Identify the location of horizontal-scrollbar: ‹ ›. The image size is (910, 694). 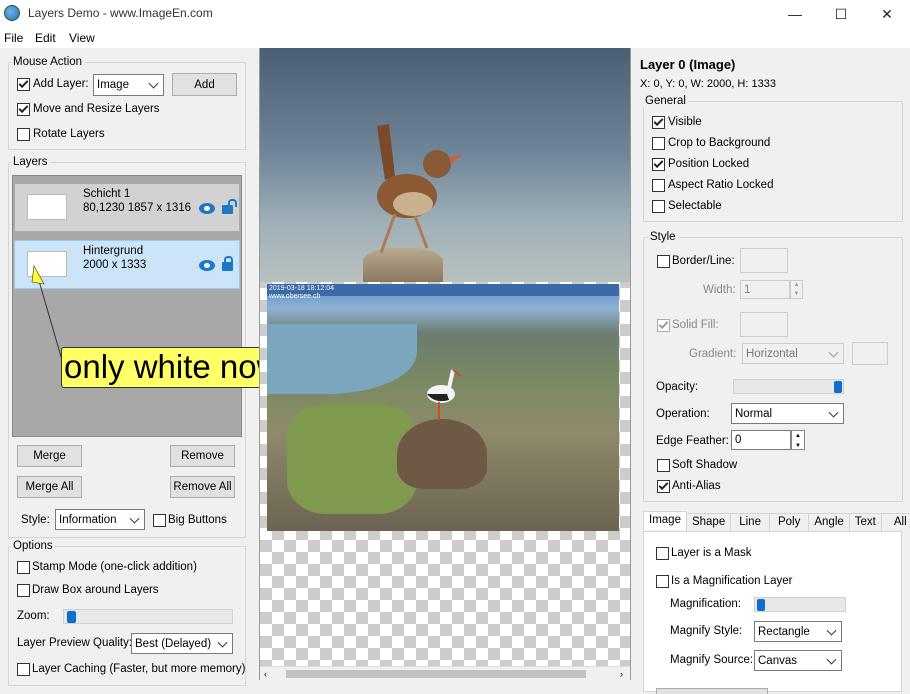
(445, 673).